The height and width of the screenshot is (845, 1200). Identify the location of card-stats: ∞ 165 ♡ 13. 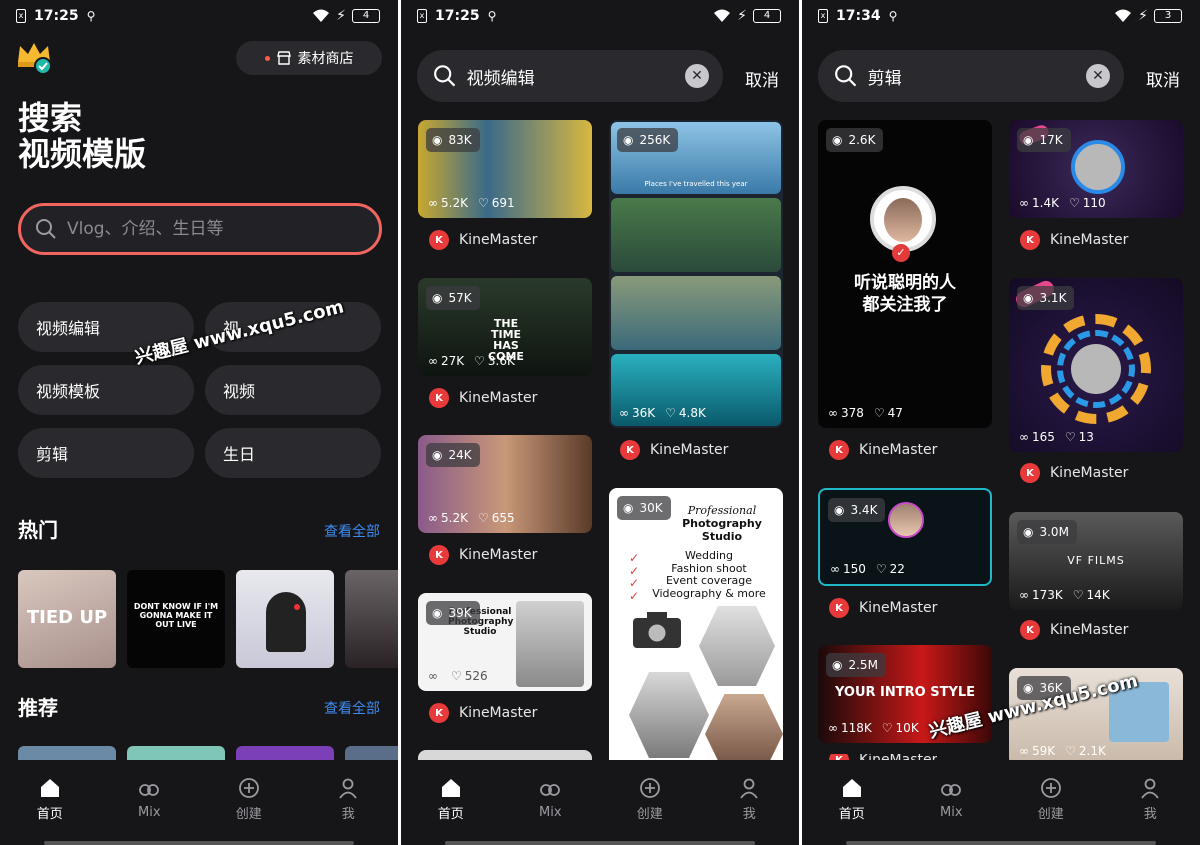
(1056, 437).